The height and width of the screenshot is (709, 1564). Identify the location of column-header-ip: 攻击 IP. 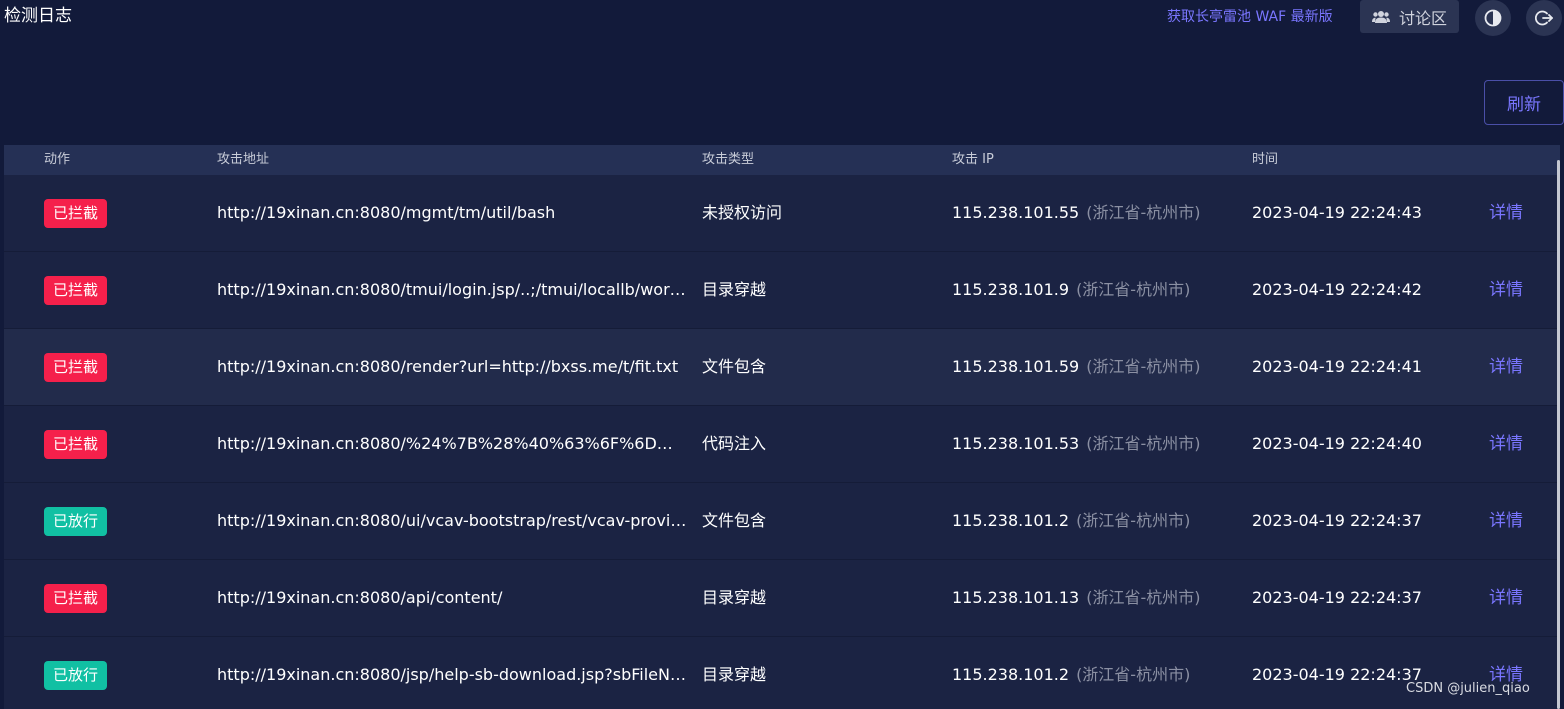
(973, 159).